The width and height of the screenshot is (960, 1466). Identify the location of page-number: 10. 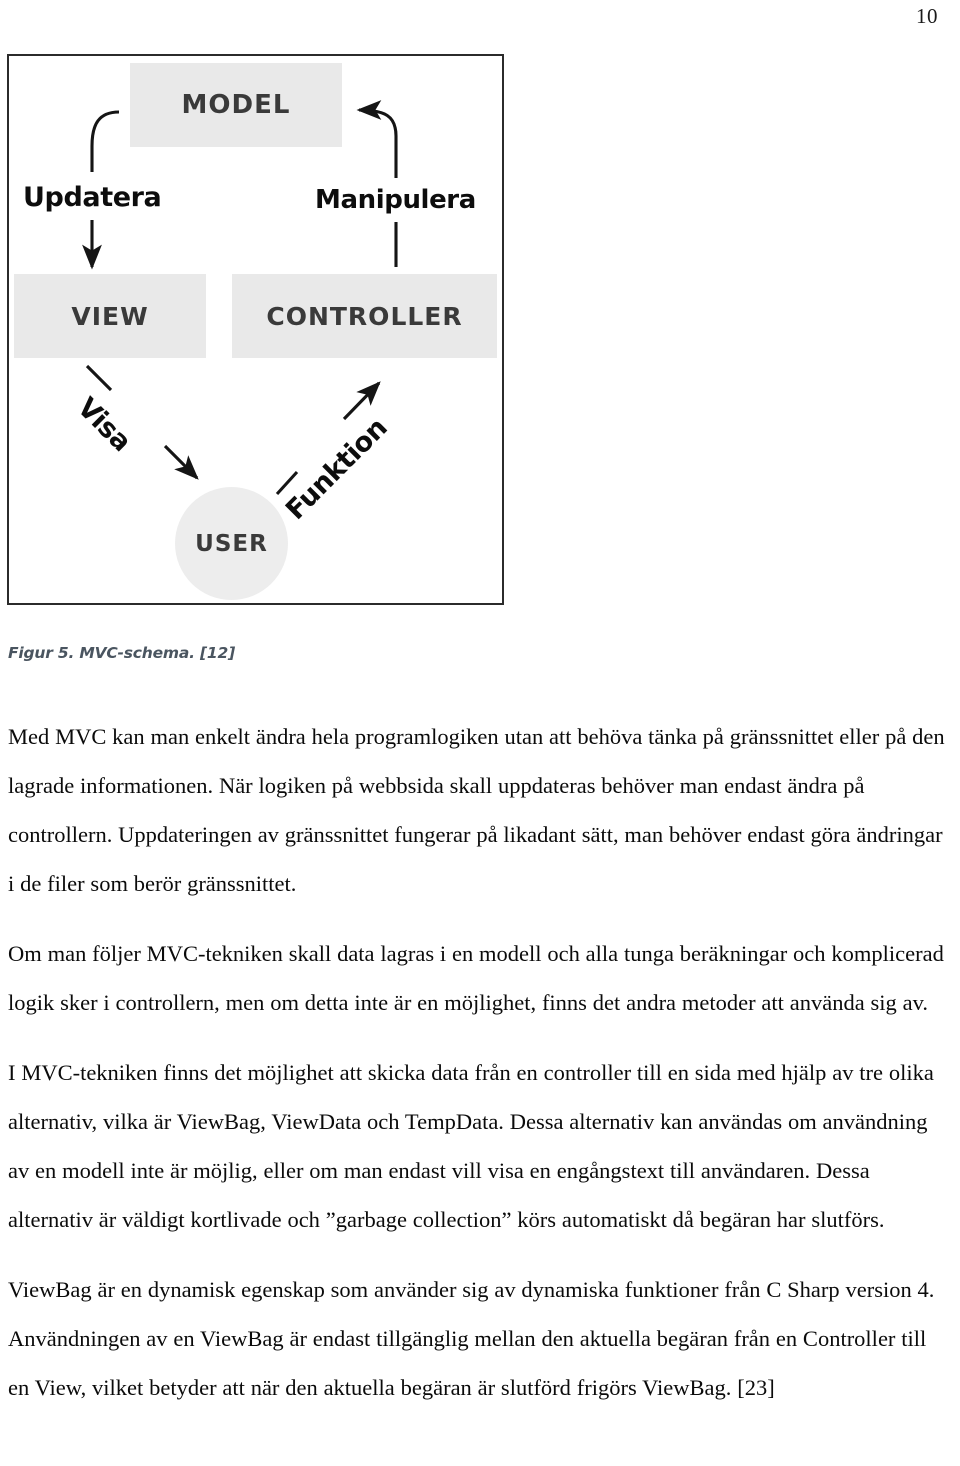
(927, 16).